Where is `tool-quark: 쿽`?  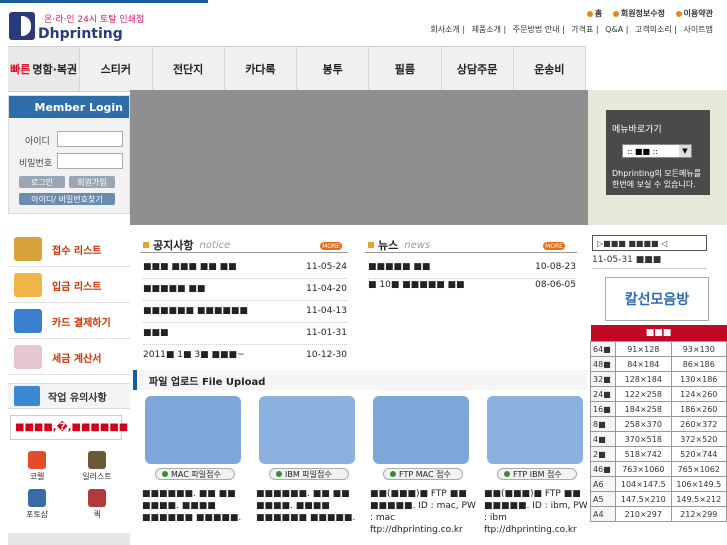 tool-quark: 쿽 is located at coordinates (97, 504).